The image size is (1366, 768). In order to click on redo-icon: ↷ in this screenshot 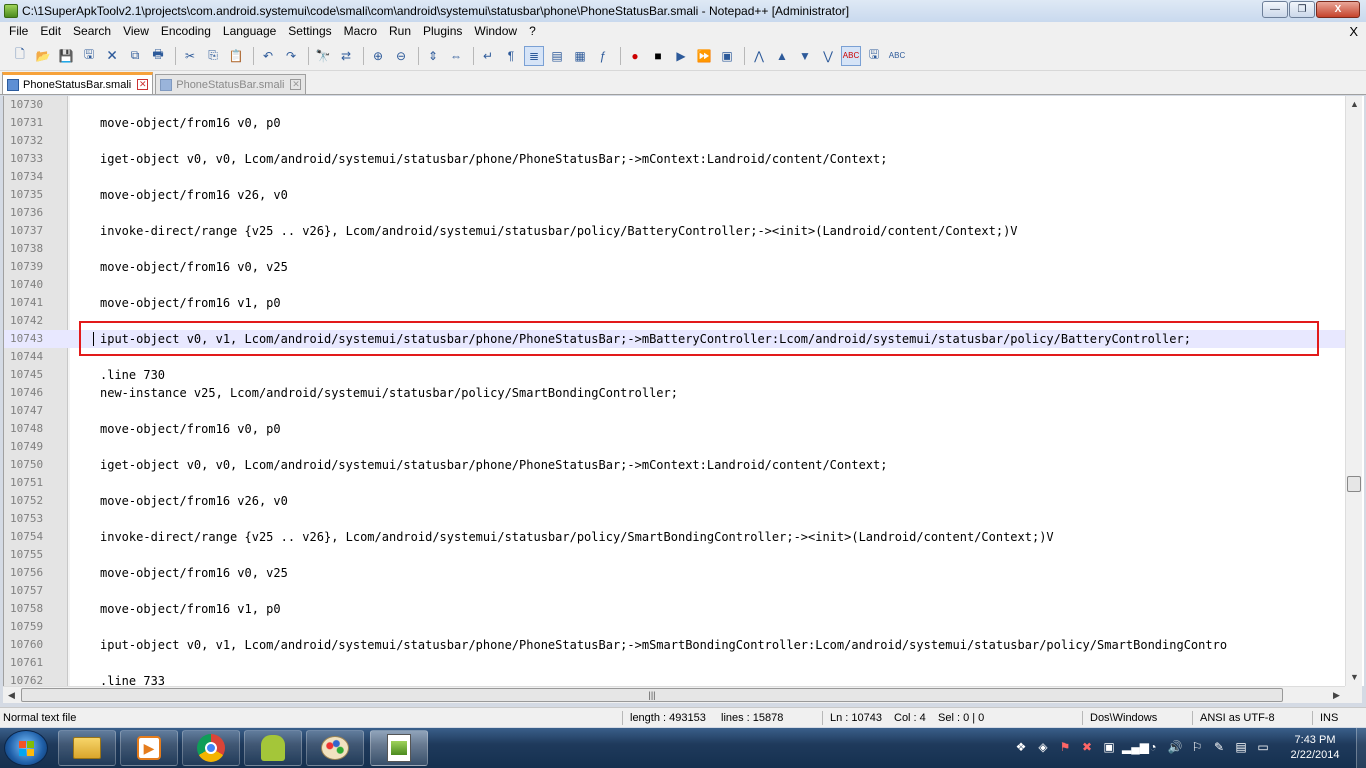, I will do `click(291, 56)`.